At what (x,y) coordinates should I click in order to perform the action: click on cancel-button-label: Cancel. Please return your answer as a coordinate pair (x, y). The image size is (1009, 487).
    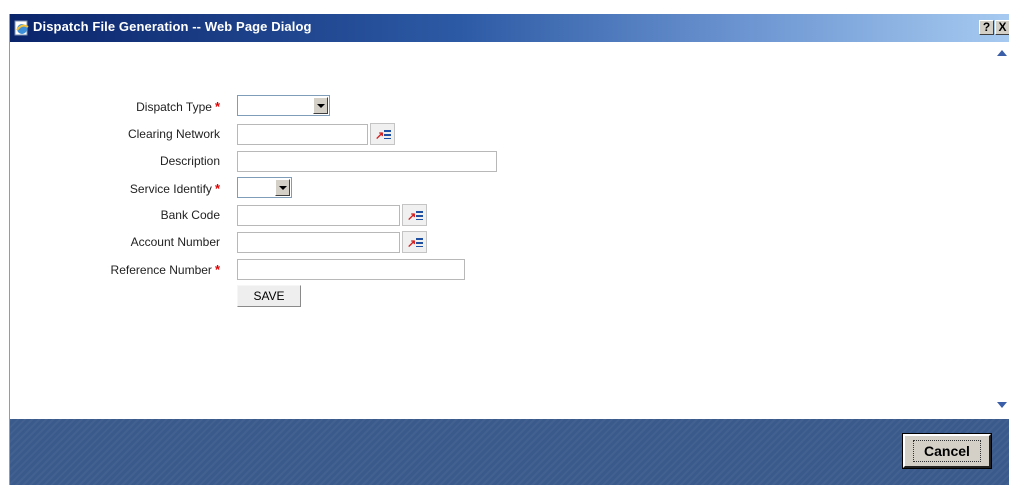
    Looking at the image, I should click on (947, 451).